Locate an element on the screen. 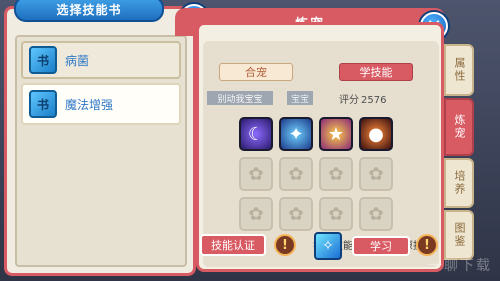  book-name: 病菌 is located at coordinates (77, 60).